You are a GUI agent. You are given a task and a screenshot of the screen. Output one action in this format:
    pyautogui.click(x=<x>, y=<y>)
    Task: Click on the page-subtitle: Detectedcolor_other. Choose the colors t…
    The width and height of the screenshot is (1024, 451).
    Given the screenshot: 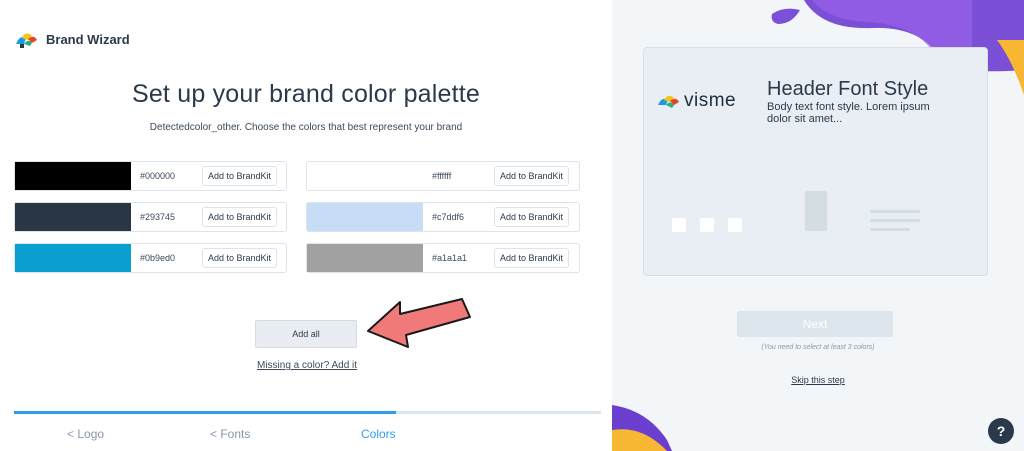 What is the action you would take?
    pyautogui.click(x=306, y=127)
    